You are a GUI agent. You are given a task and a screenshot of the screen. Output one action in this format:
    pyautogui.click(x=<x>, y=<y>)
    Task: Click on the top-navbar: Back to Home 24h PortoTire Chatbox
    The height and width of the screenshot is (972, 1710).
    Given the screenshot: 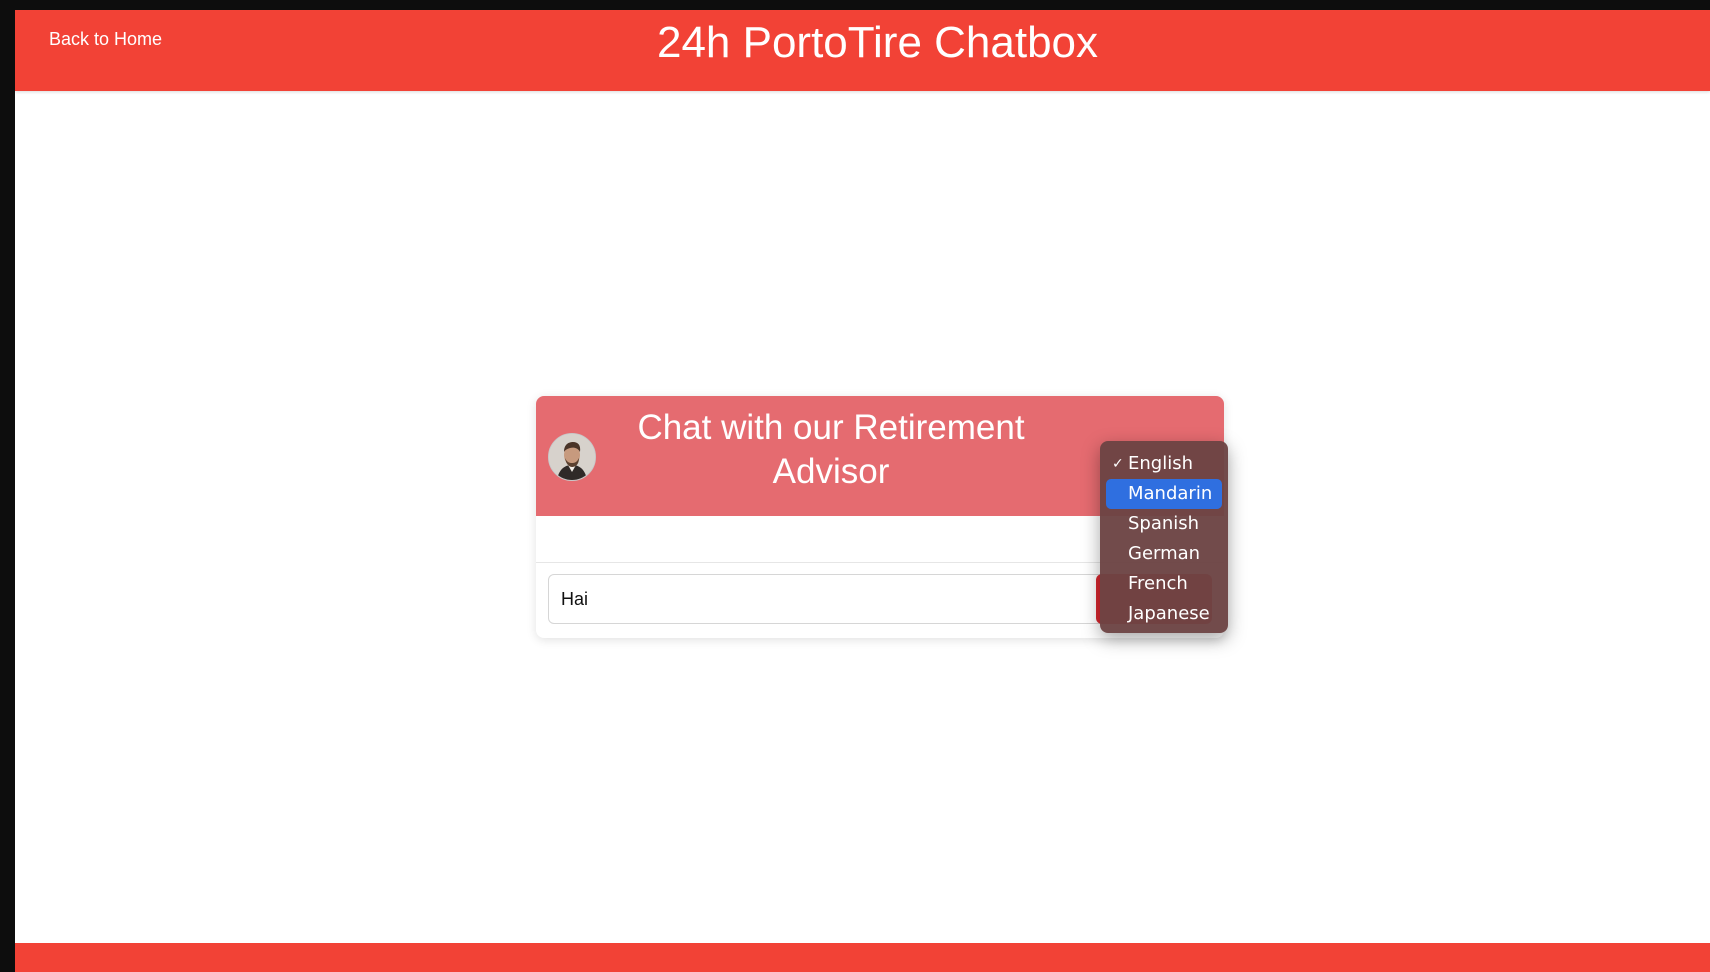 What is the action you would take?
    pyautogui.click(x=862, y=50)
    